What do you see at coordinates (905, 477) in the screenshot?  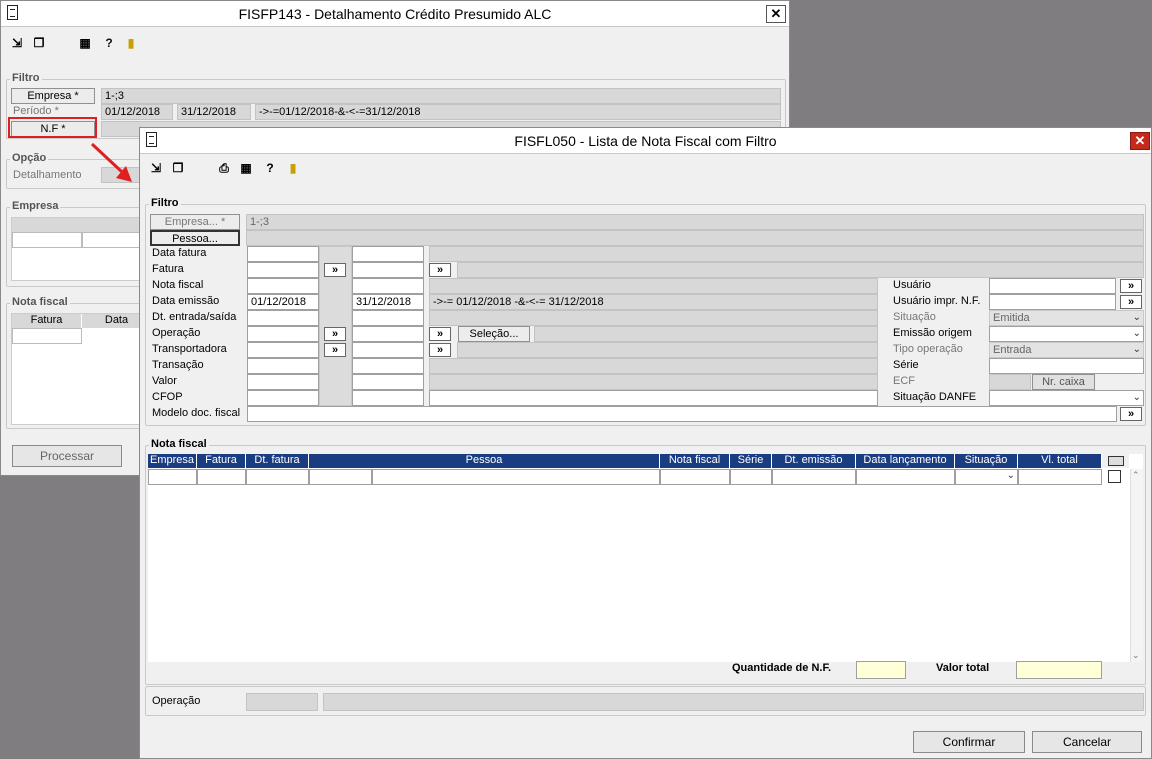 I see `row-data-lancamento` at bounding box center [905, 477].